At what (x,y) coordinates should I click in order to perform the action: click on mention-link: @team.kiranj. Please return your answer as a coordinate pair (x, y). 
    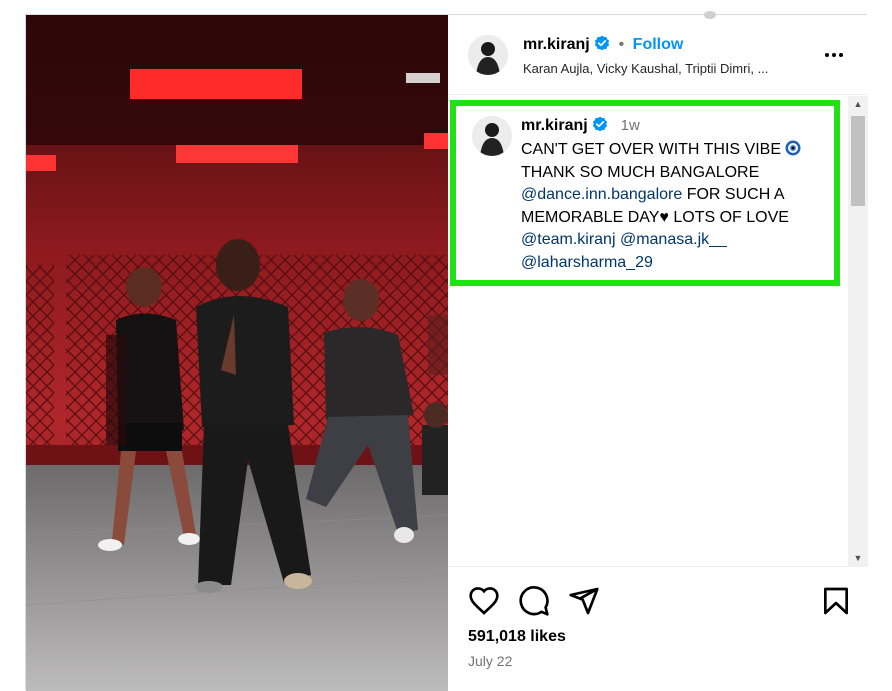
    Looking at the image, I should click on (568, 239).